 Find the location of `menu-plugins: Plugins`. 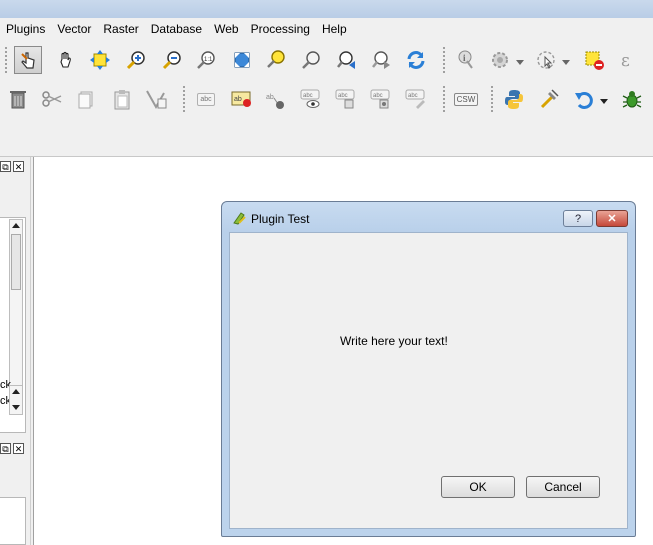

menu-plugins: Plugins is located at coordinates (25, 29).